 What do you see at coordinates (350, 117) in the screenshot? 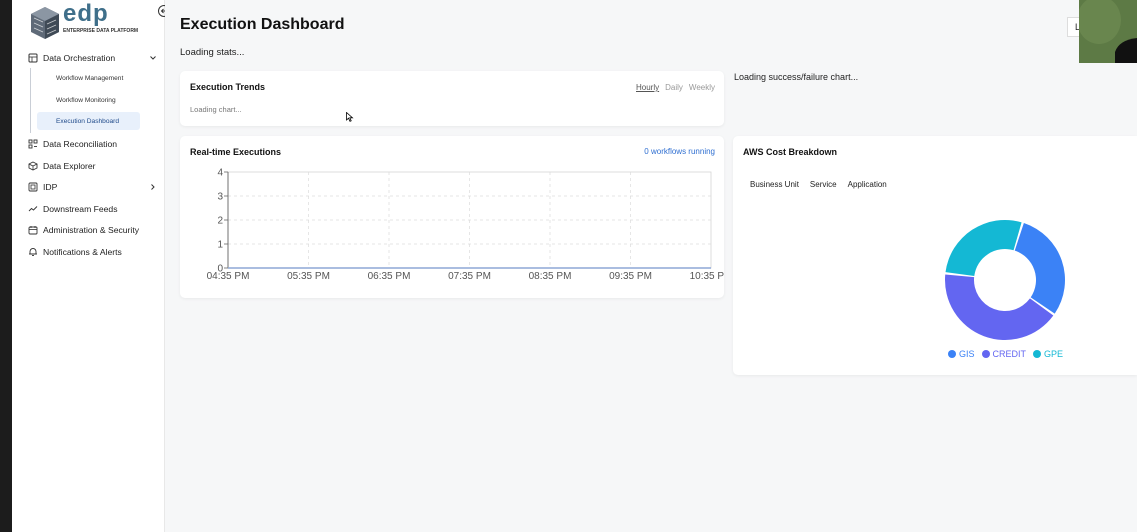
I see `mouse-cursor-icon` at bounding box center [350, 117].